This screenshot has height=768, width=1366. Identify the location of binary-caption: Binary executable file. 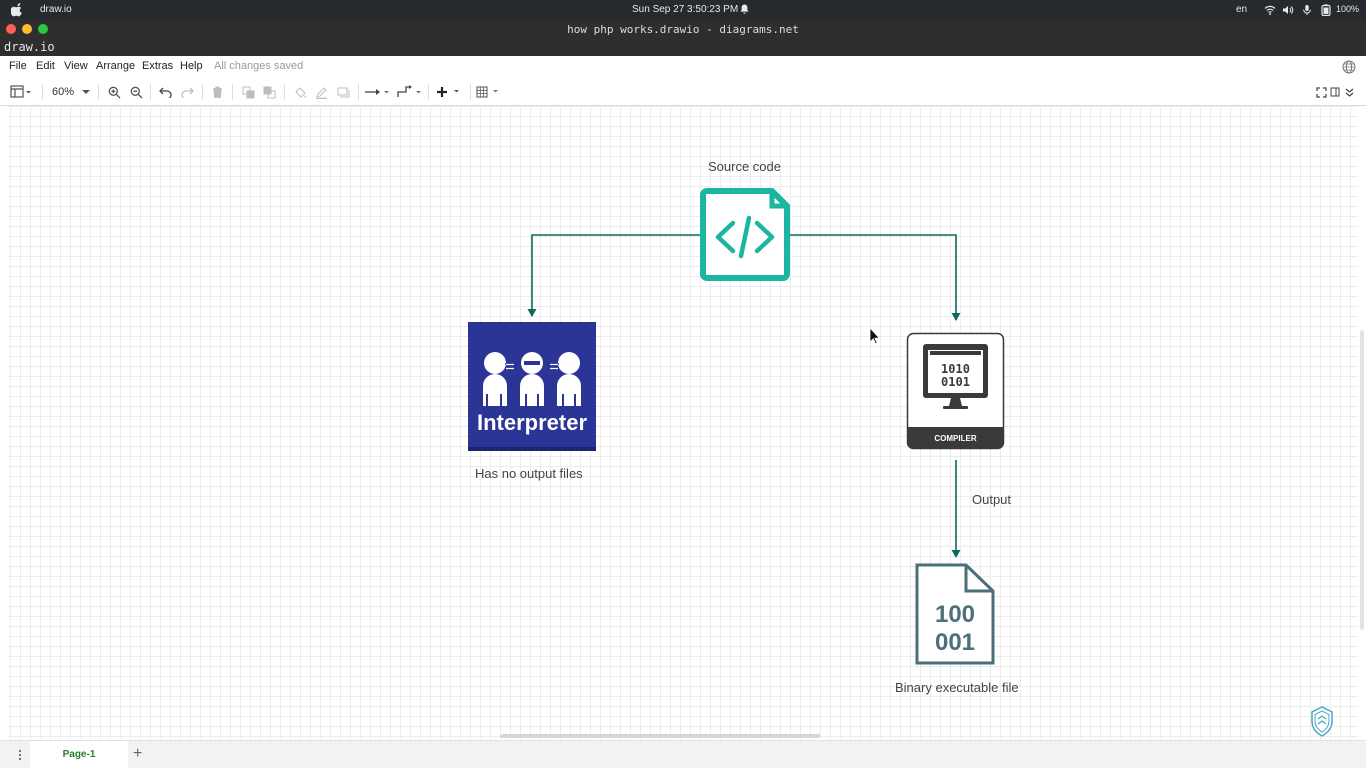
(957, 687).